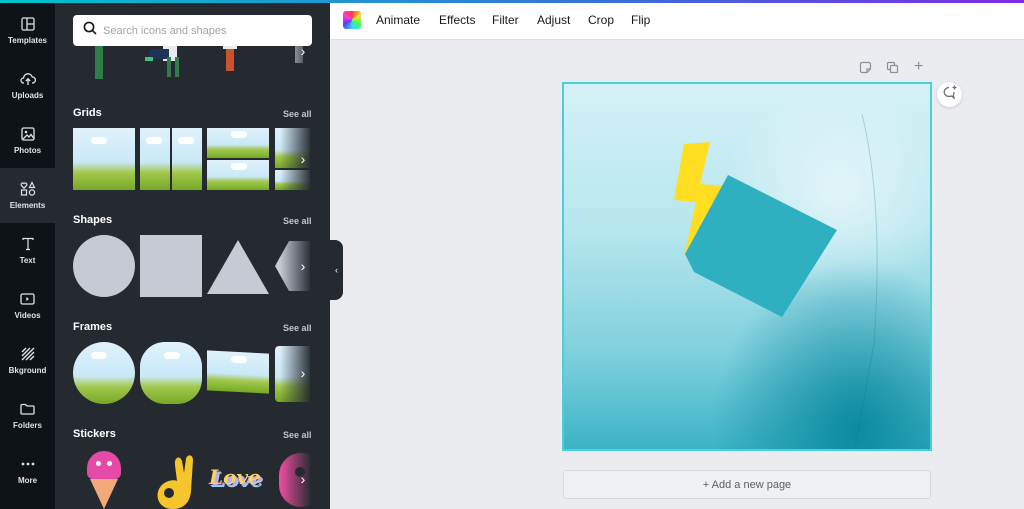 Image resolution: width=1024 pixels, height=509 pixels. What do you see at coordinates (28, 134) in the screenshot?
I see `photo-icon` at bounding box center [28, 134].